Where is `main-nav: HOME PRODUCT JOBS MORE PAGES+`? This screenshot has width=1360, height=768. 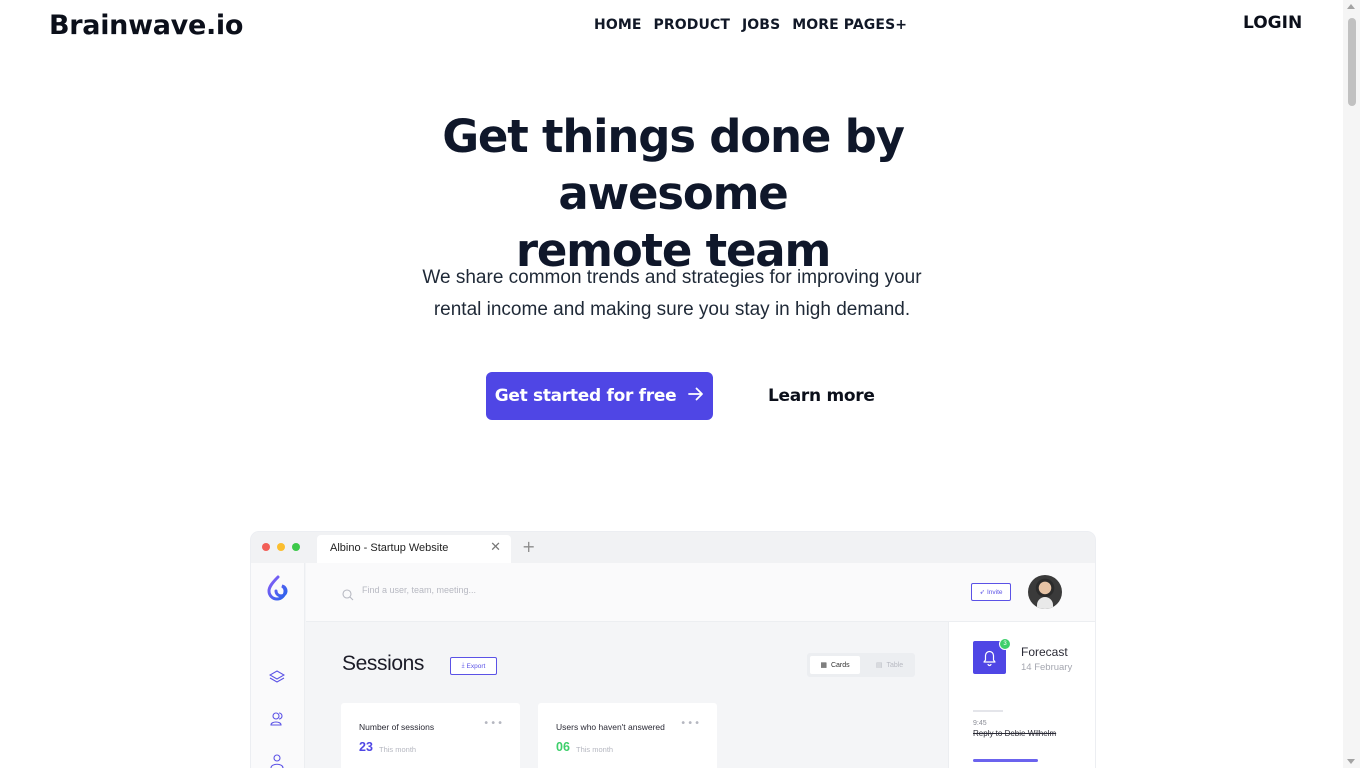
main-nav: HOME PRODUCT JOBS MORE PAGES+ is located at coordinates (750, 25).